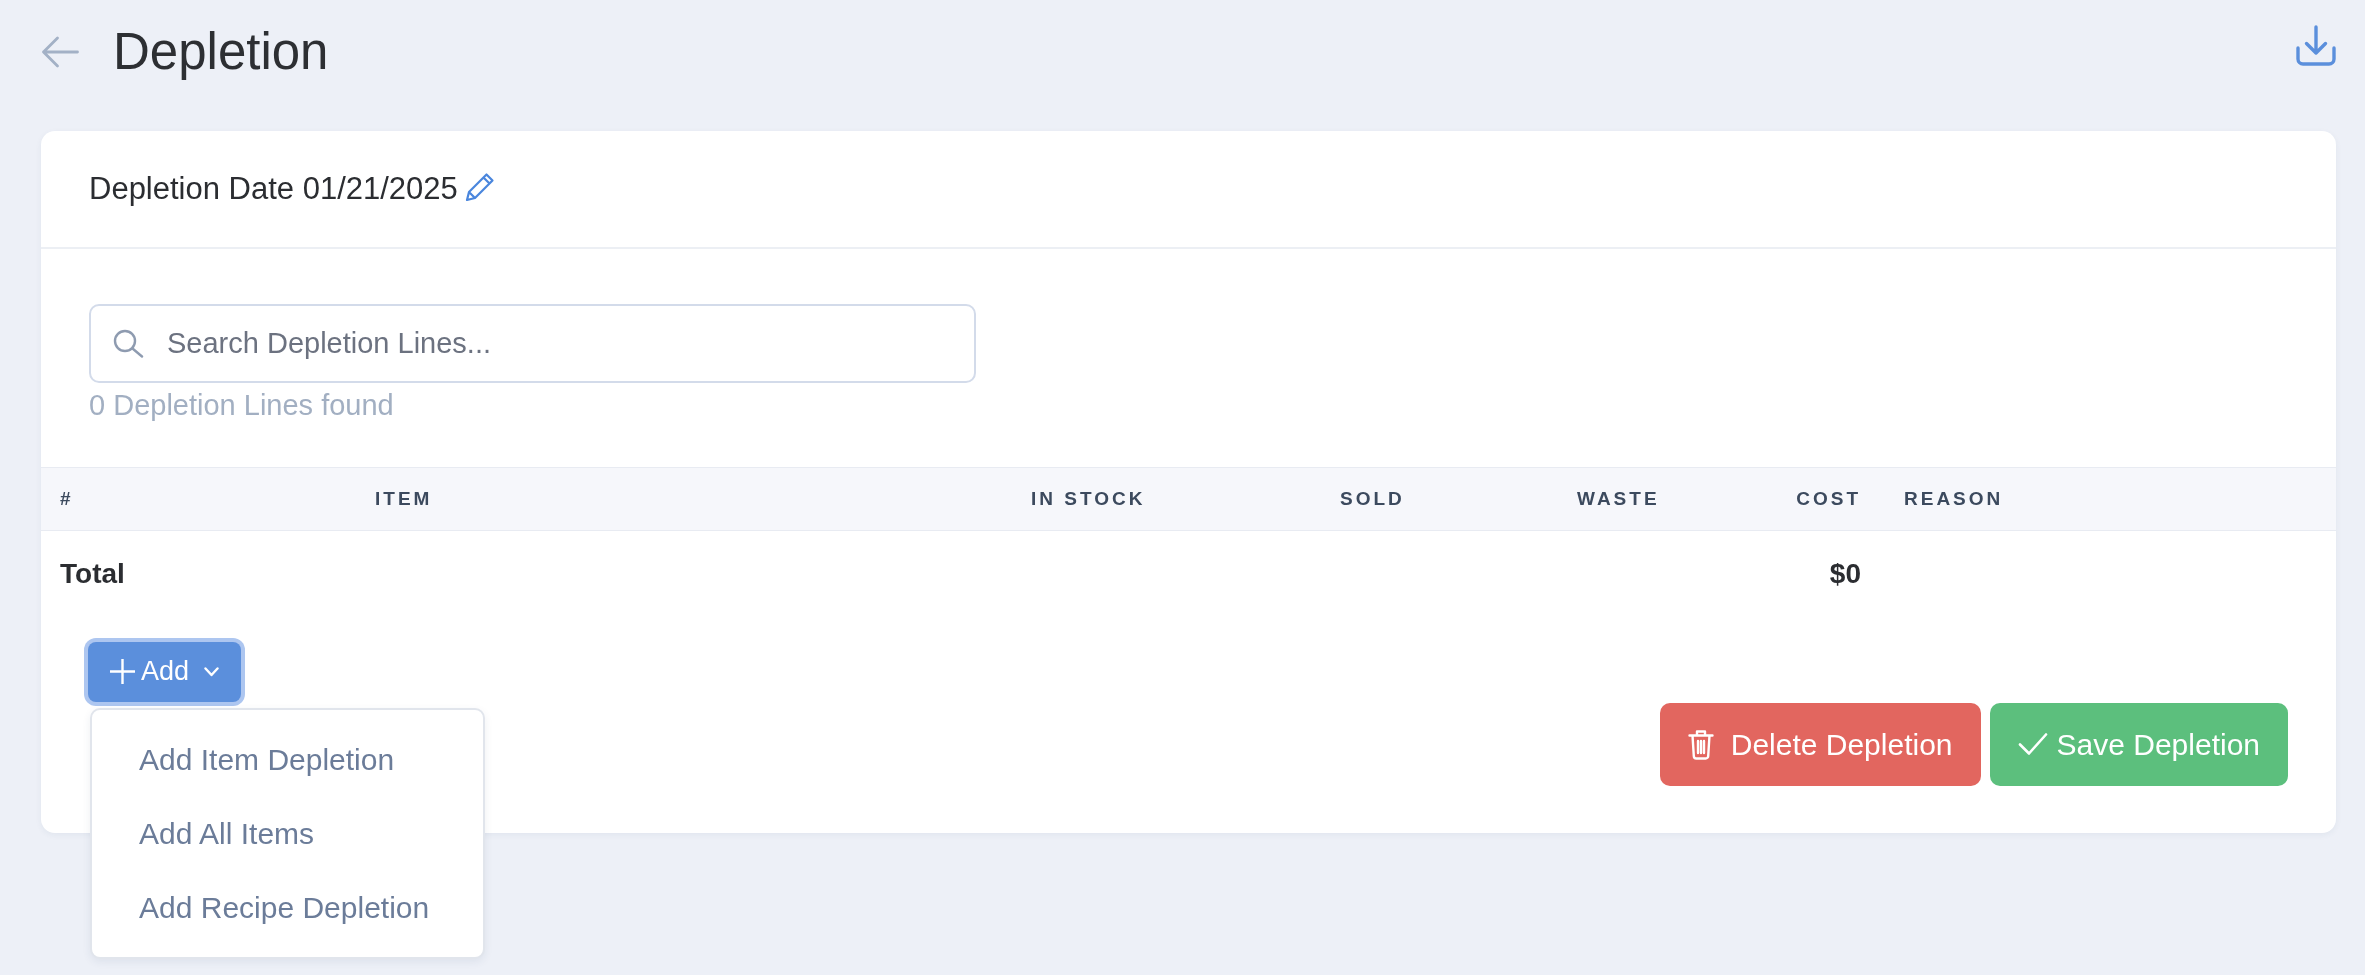 The height and width of the screenshot is (975, 2365). I want to click on pencil-icon, so click(479, 187).